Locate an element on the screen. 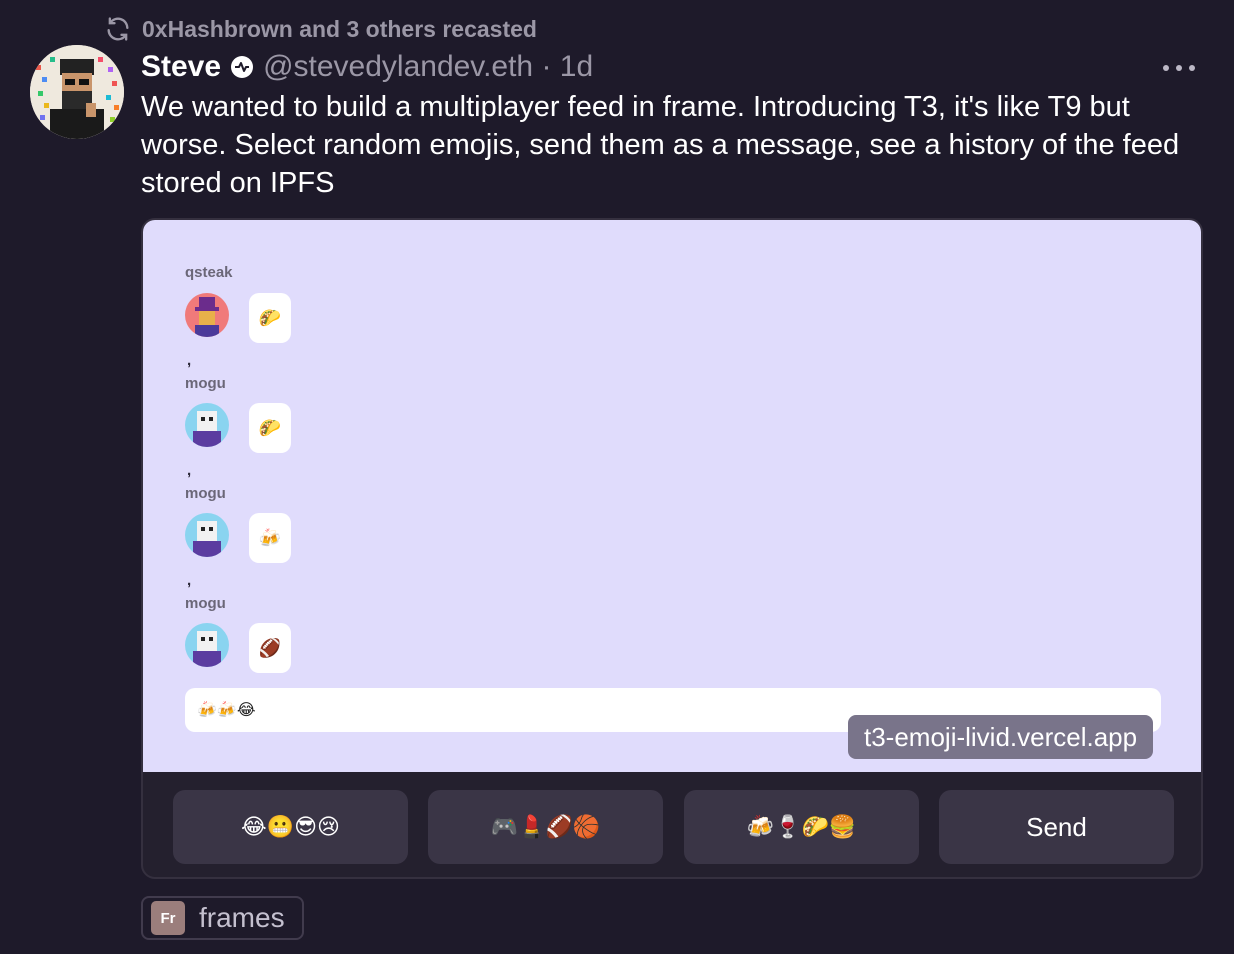  channel-tag: Fr frames is located at coordinates (222, 918).